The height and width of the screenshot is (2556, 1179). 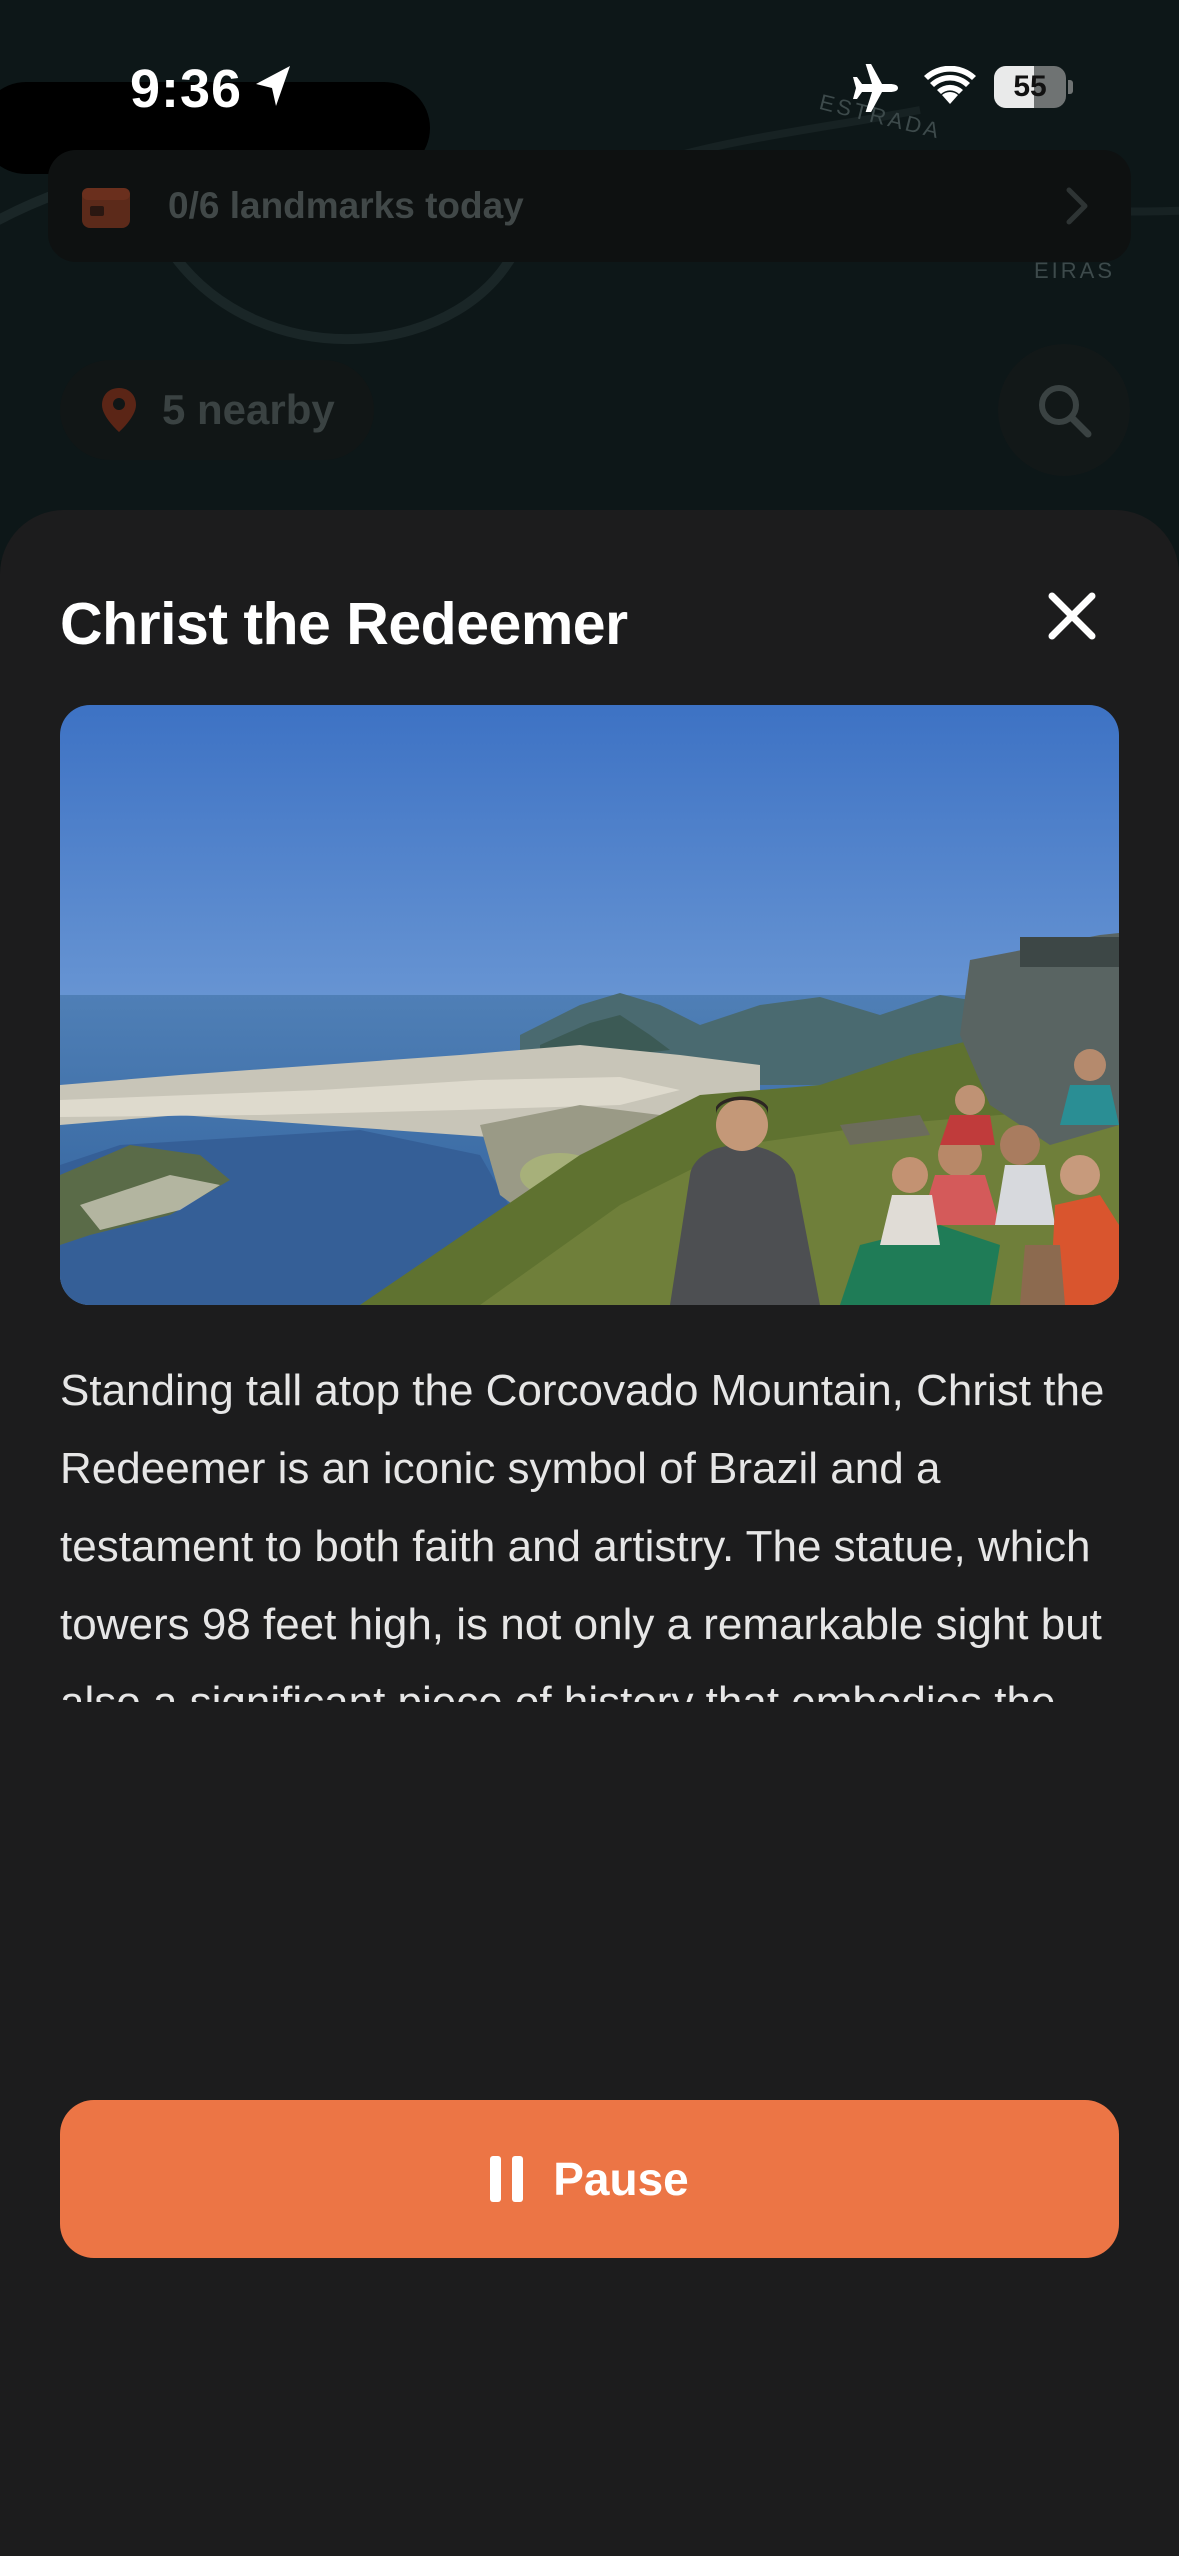 What do you see at coordinates (1072, 616) in the screenshot?
I see `close-icon` at bounding box center [1072, 616].